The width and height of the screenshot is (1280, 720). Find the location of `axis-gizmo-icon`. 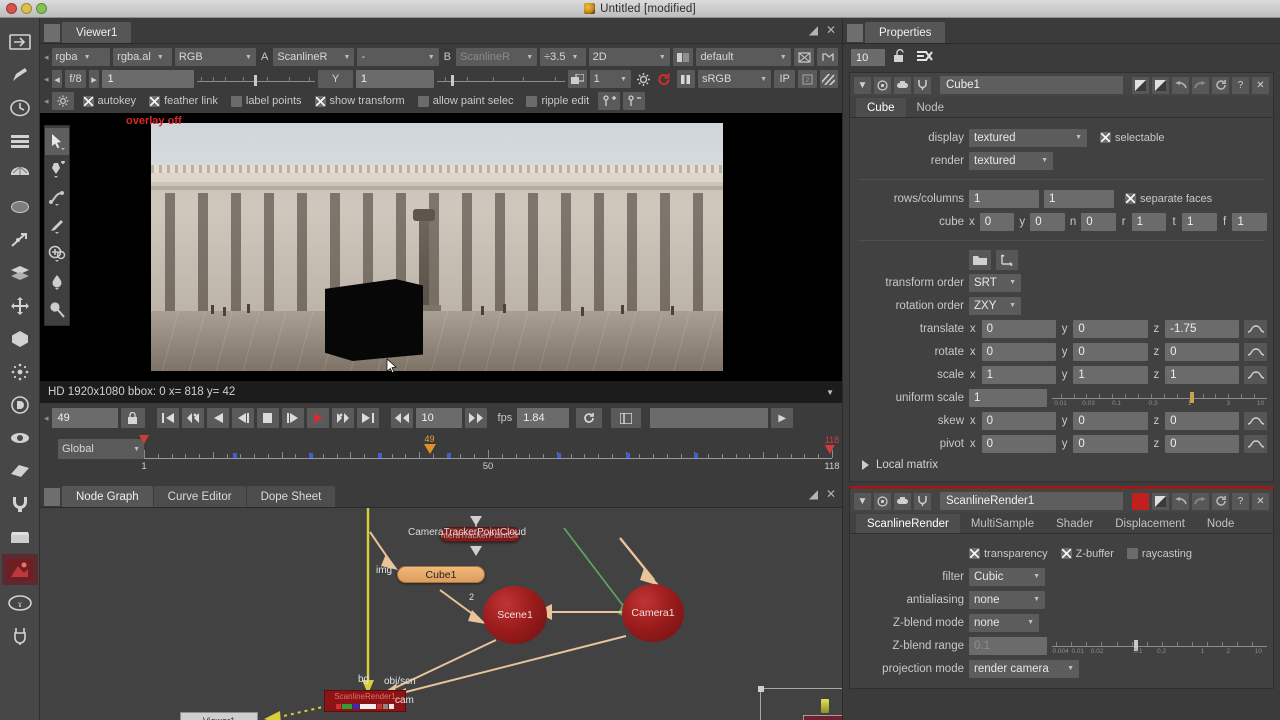

axis-gizmo-icon is located at coordinates (1007, 259).